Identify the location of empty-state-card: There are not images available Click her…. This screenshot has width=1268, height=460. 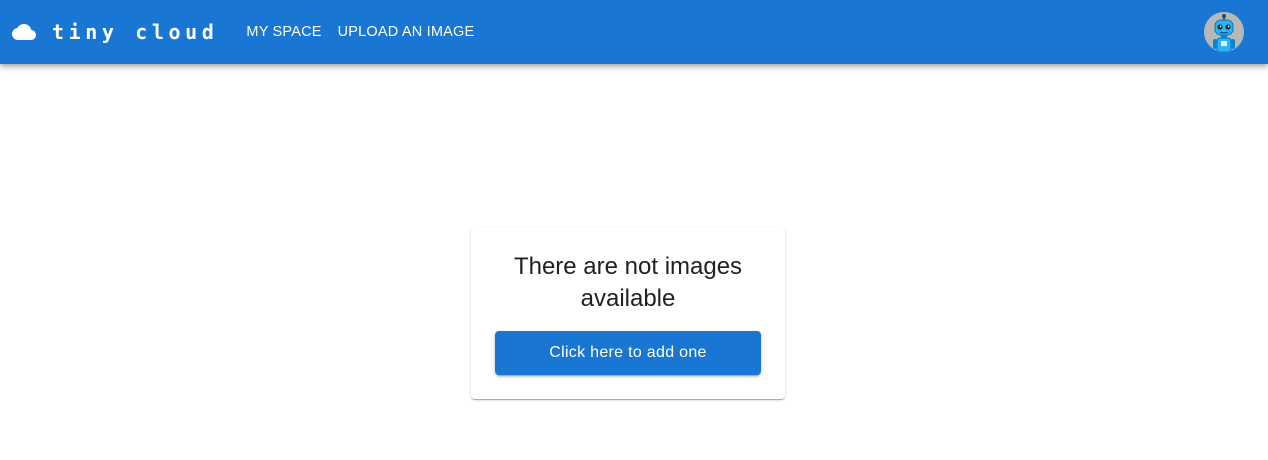
(628, 313).